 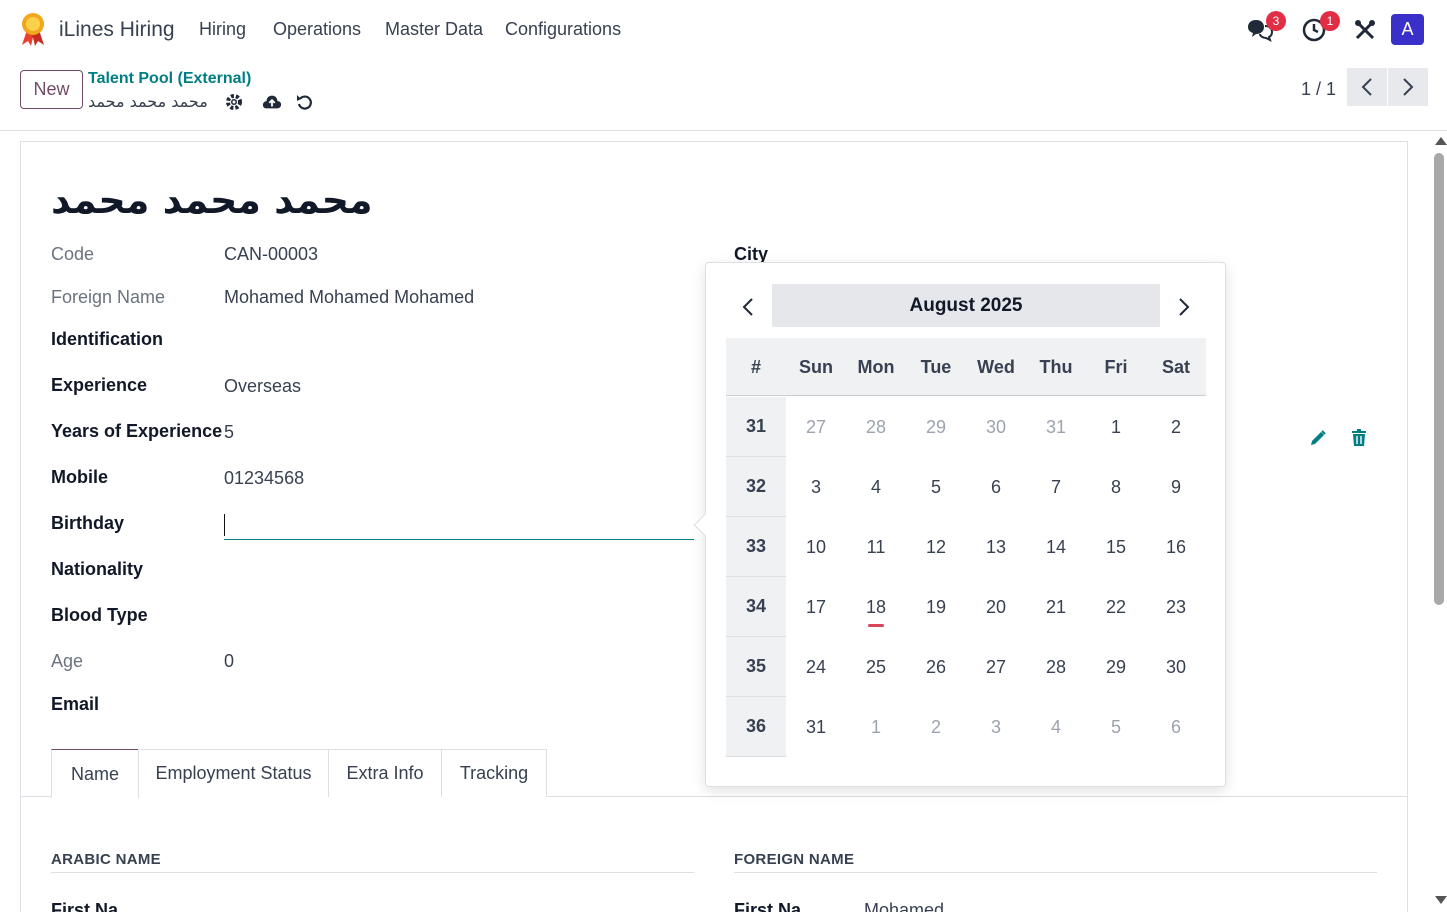 I want to click on birthday-input, so click(x=459, y=526).